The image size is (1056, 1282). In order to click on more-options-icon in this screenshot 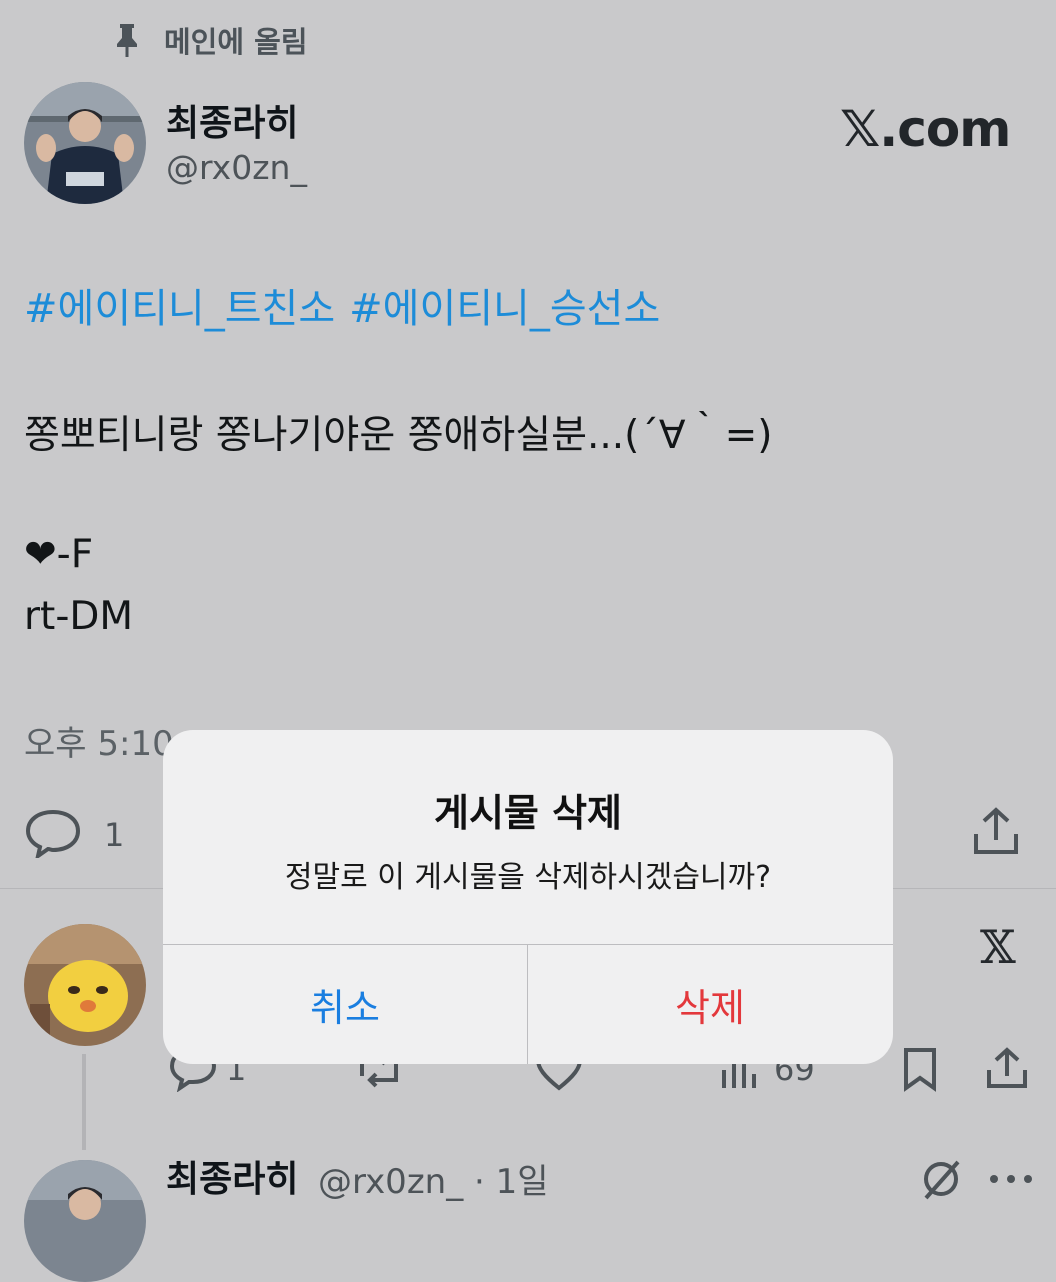, I will do `click(1011, 1179)`.